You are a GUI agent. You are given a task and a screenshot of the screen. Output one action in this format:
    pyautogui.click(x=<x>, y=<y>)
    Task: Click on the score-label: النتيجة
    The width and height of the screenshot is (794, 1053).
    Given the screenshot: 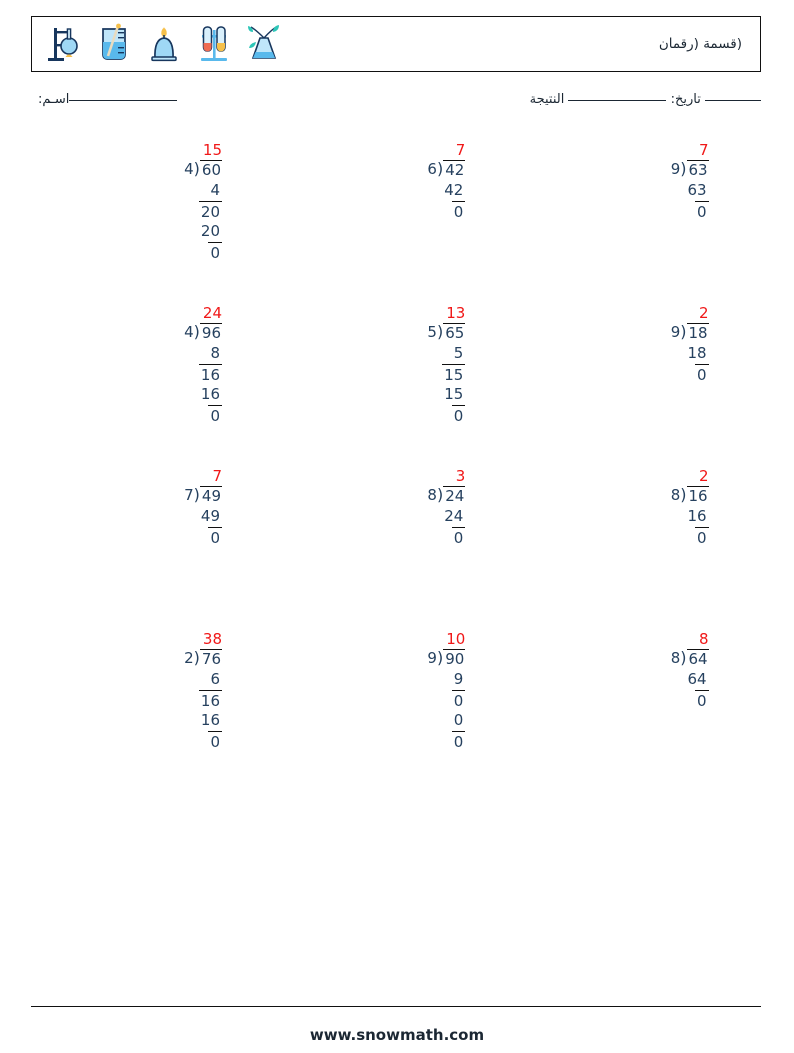 What is the action you would take?
    pyautogui.click(x=547, y=99)
    